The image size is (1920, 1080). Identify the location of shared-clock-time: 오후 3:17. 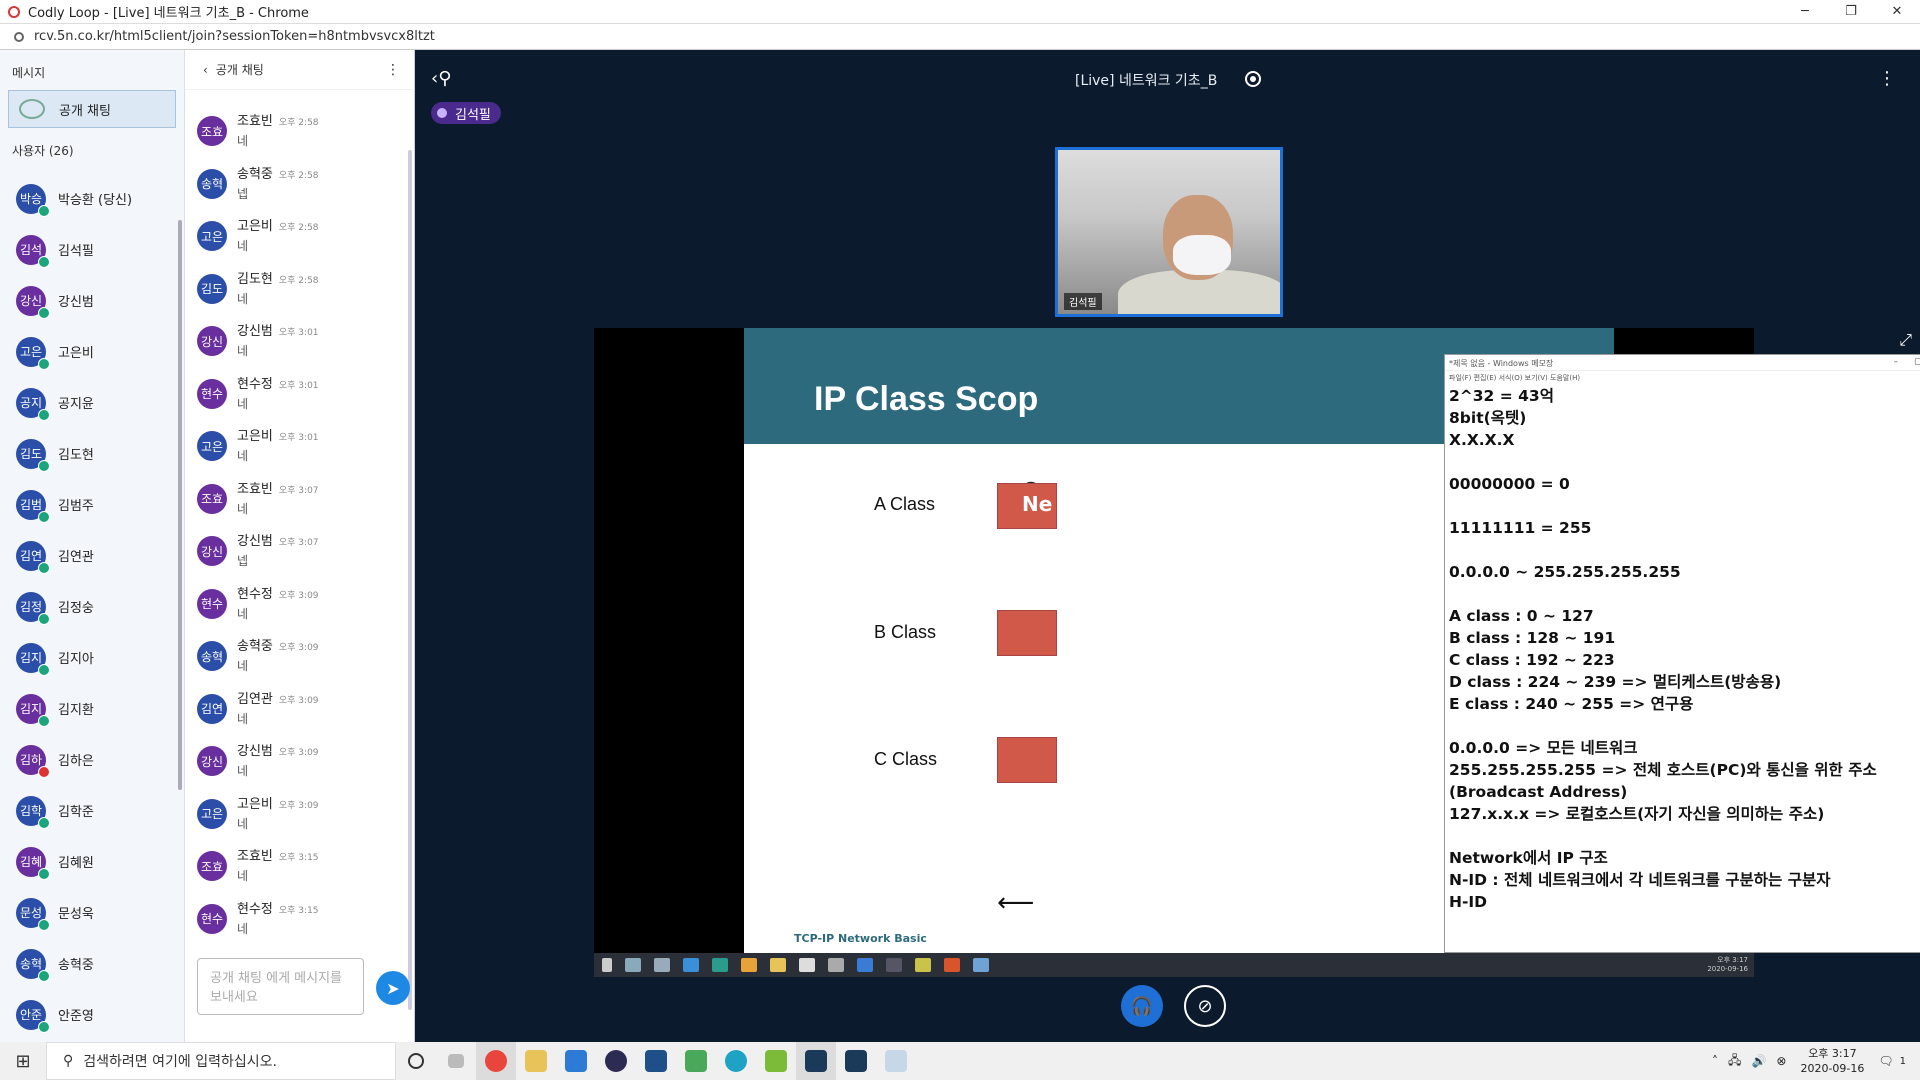
(1732, 960).